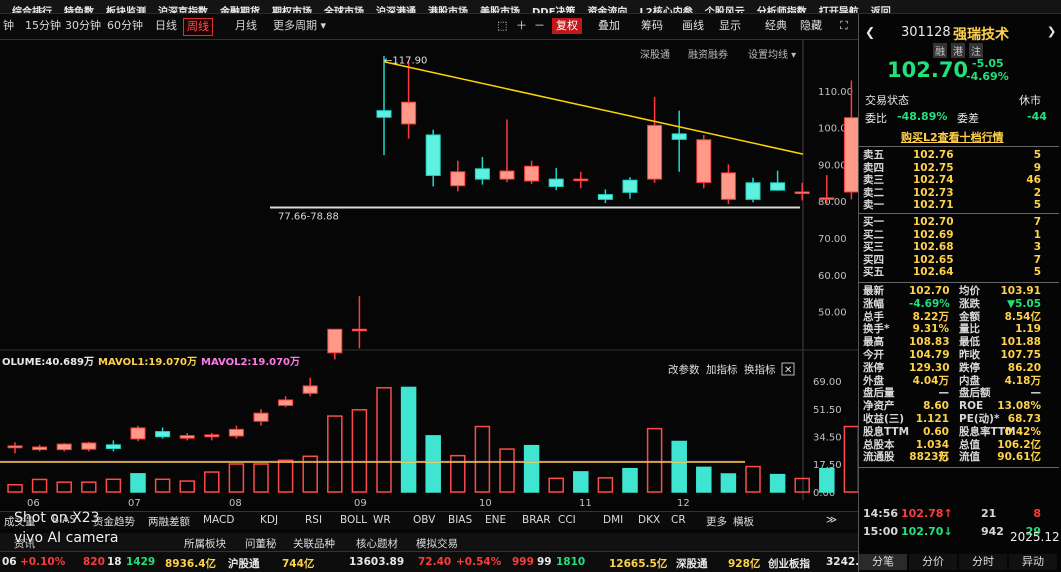 This screenshot has height=572, width=1061. Describe the element at coordinates (460, 520) in the screenshot. I see `indicator-tab: BIAS` at that location.